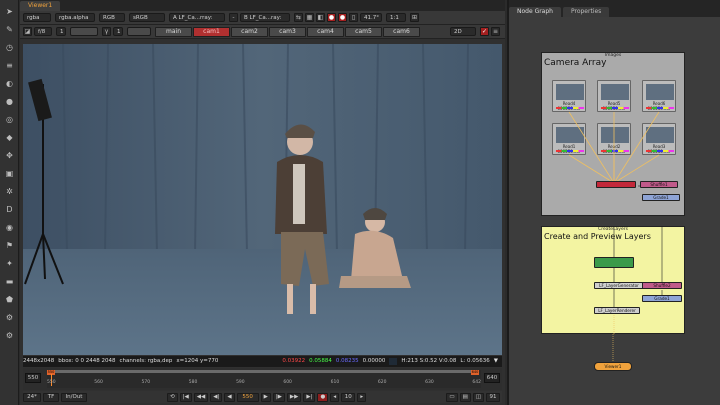 The height and width of the screenshot is (405, 720). I want to click on lut-dropdown: sRGB, so click(147, 17).